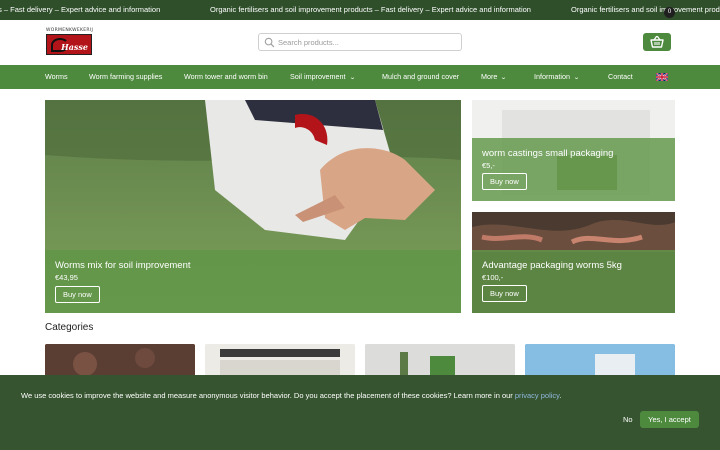 This screenshot has height=450, width=720. Describe the element at coordinates (537, 395) in the screenshot. I see `privacy-policy-link: privacy policy` at that location.